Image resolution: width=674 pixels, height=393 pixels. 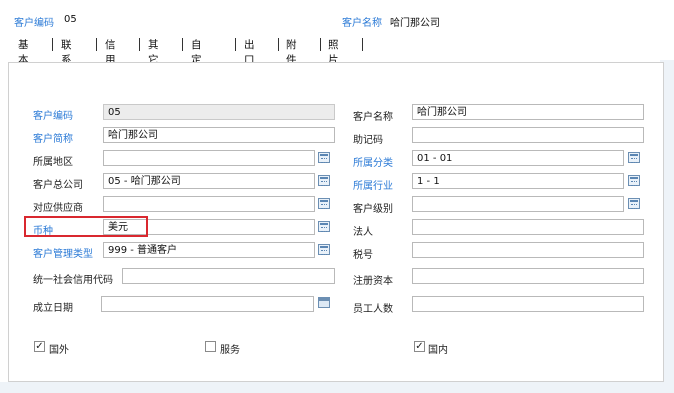 What do you see at coordinates (70, 19) in the screenshot?
I see `header-code-value: 05` at bounding box center [70, 19].